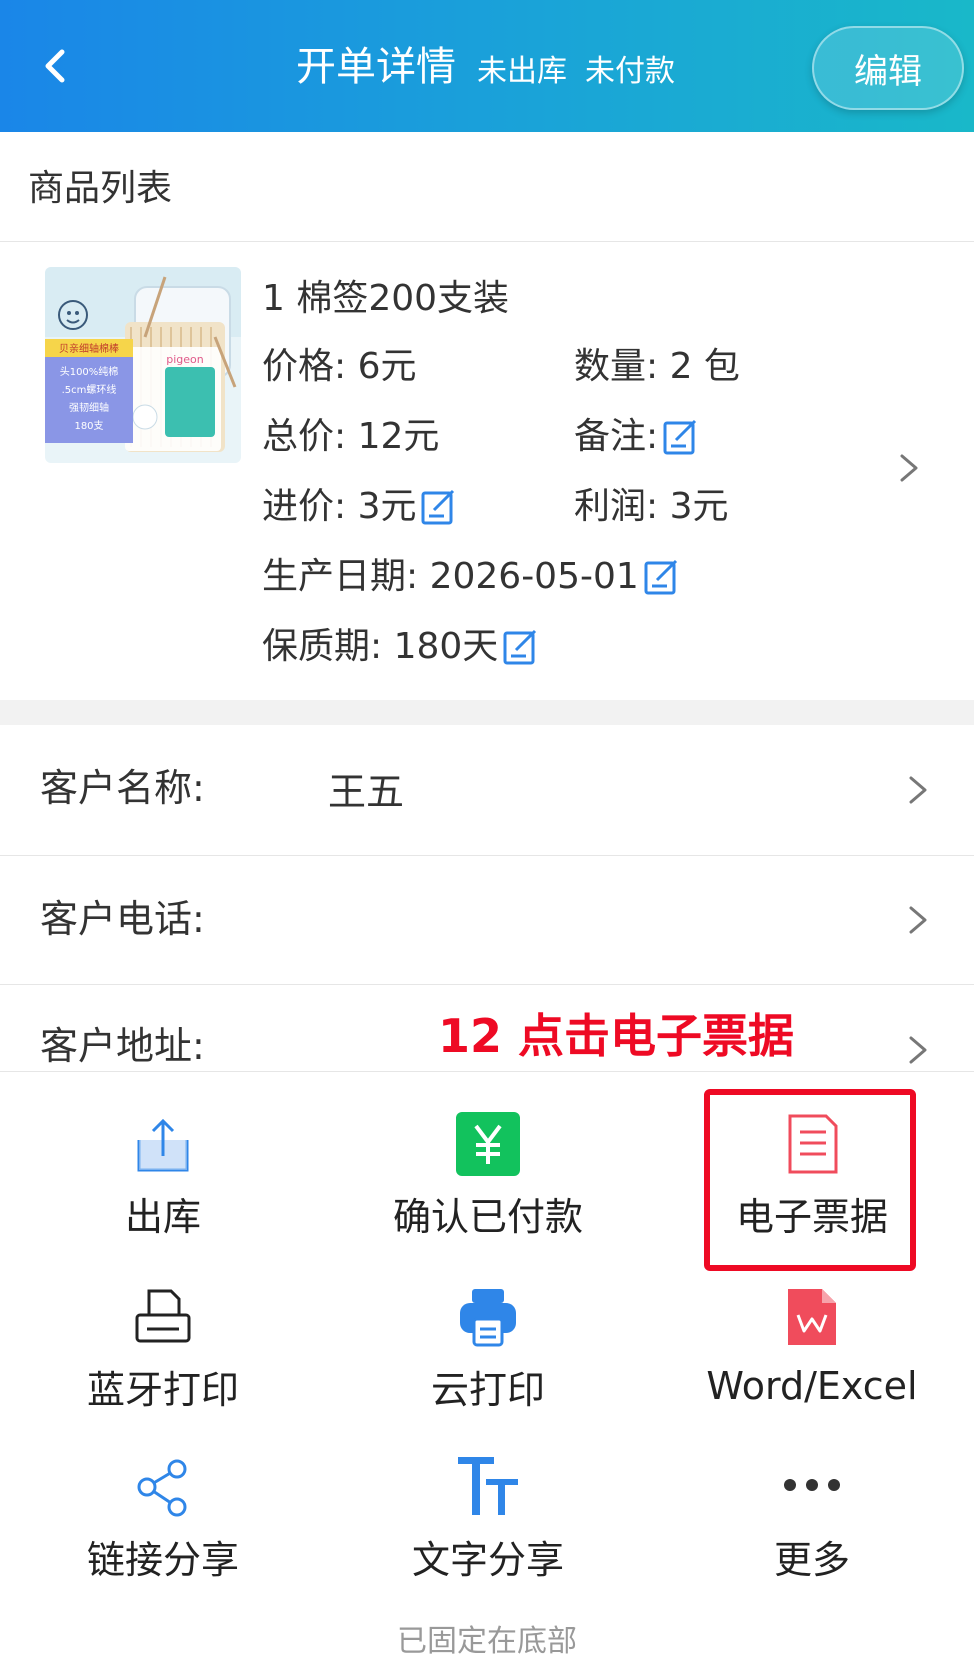 The width and height of the screenshot is (974, 1676). What do you see at coordinates (122, 919) in the screenshot?
I see `customer-phone-label: 客户电话:` at bounding box center [122, 919].